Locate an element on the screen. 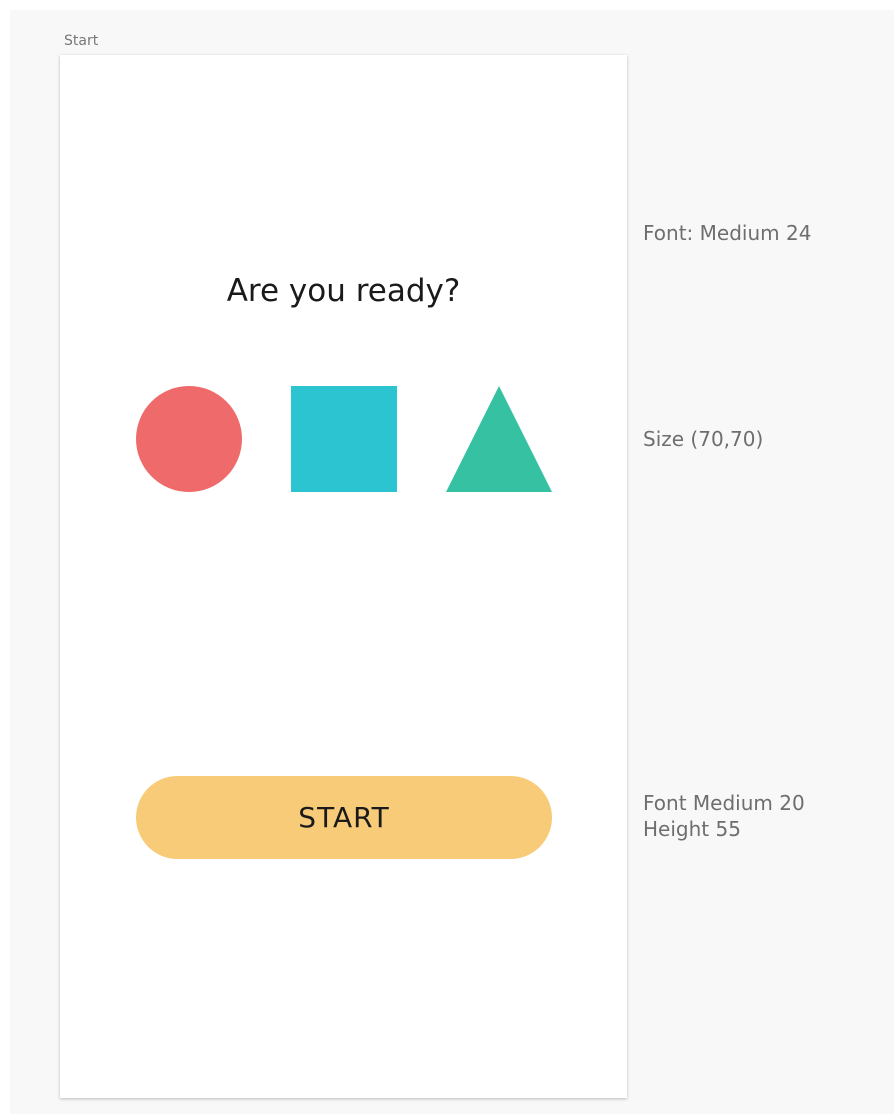  button-spec-annotation: Font Medium 20 Height 55 is located at coordinates (724, 816).